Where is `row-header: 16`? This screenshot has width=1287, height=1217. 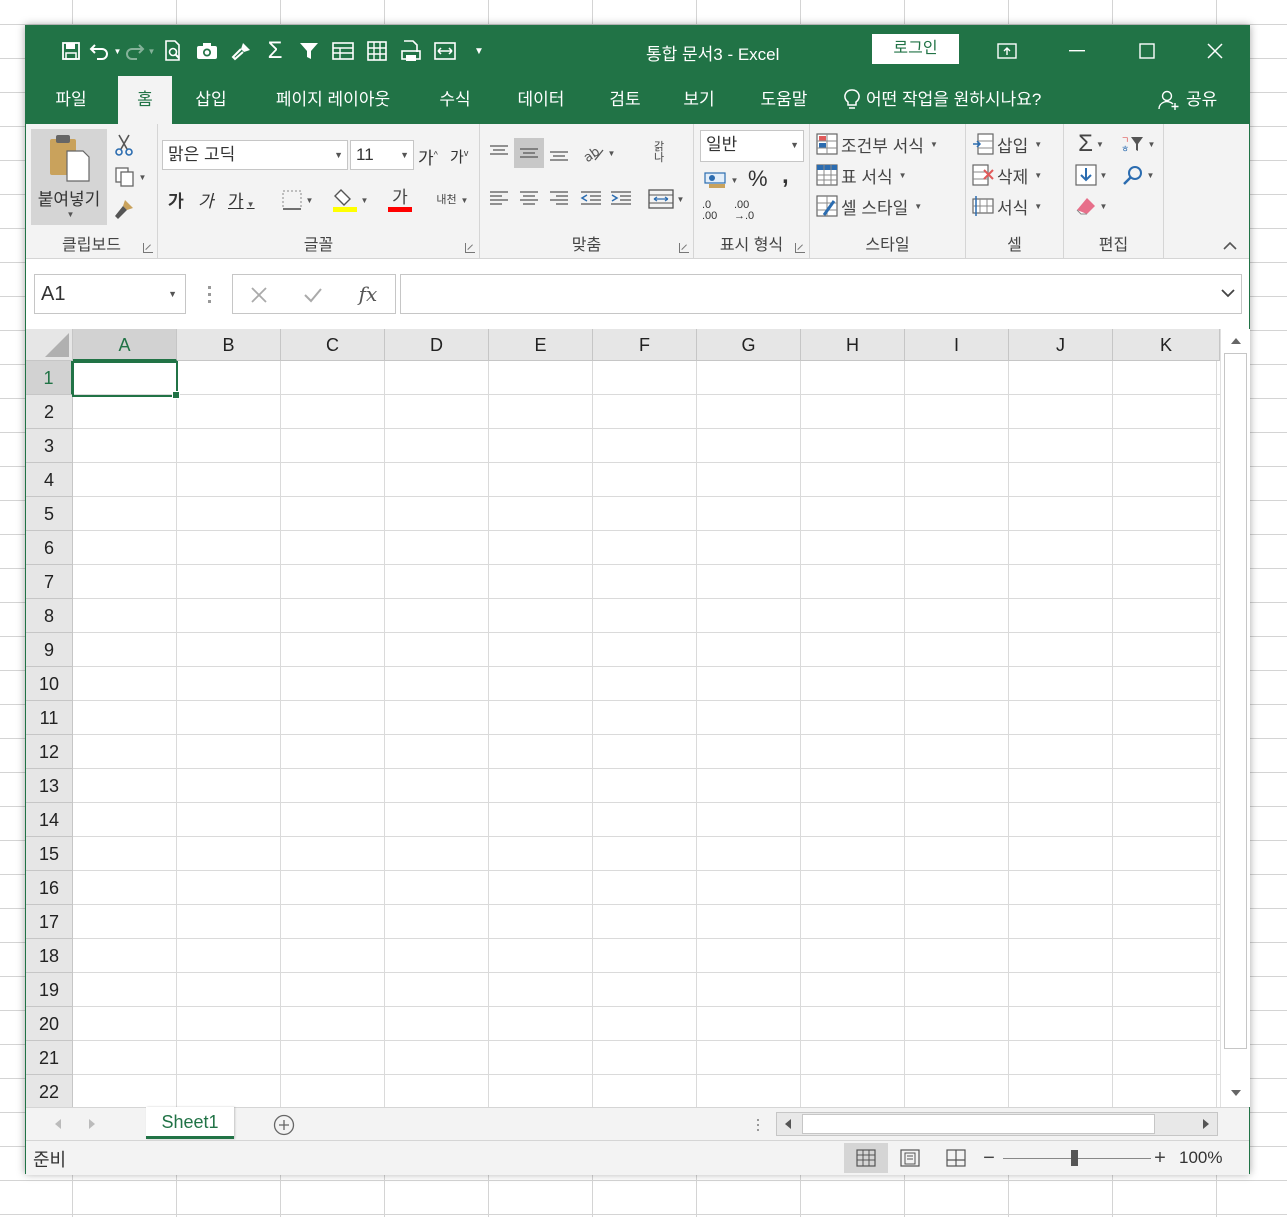
row-header: 16 is located at coordinates (49, 888).